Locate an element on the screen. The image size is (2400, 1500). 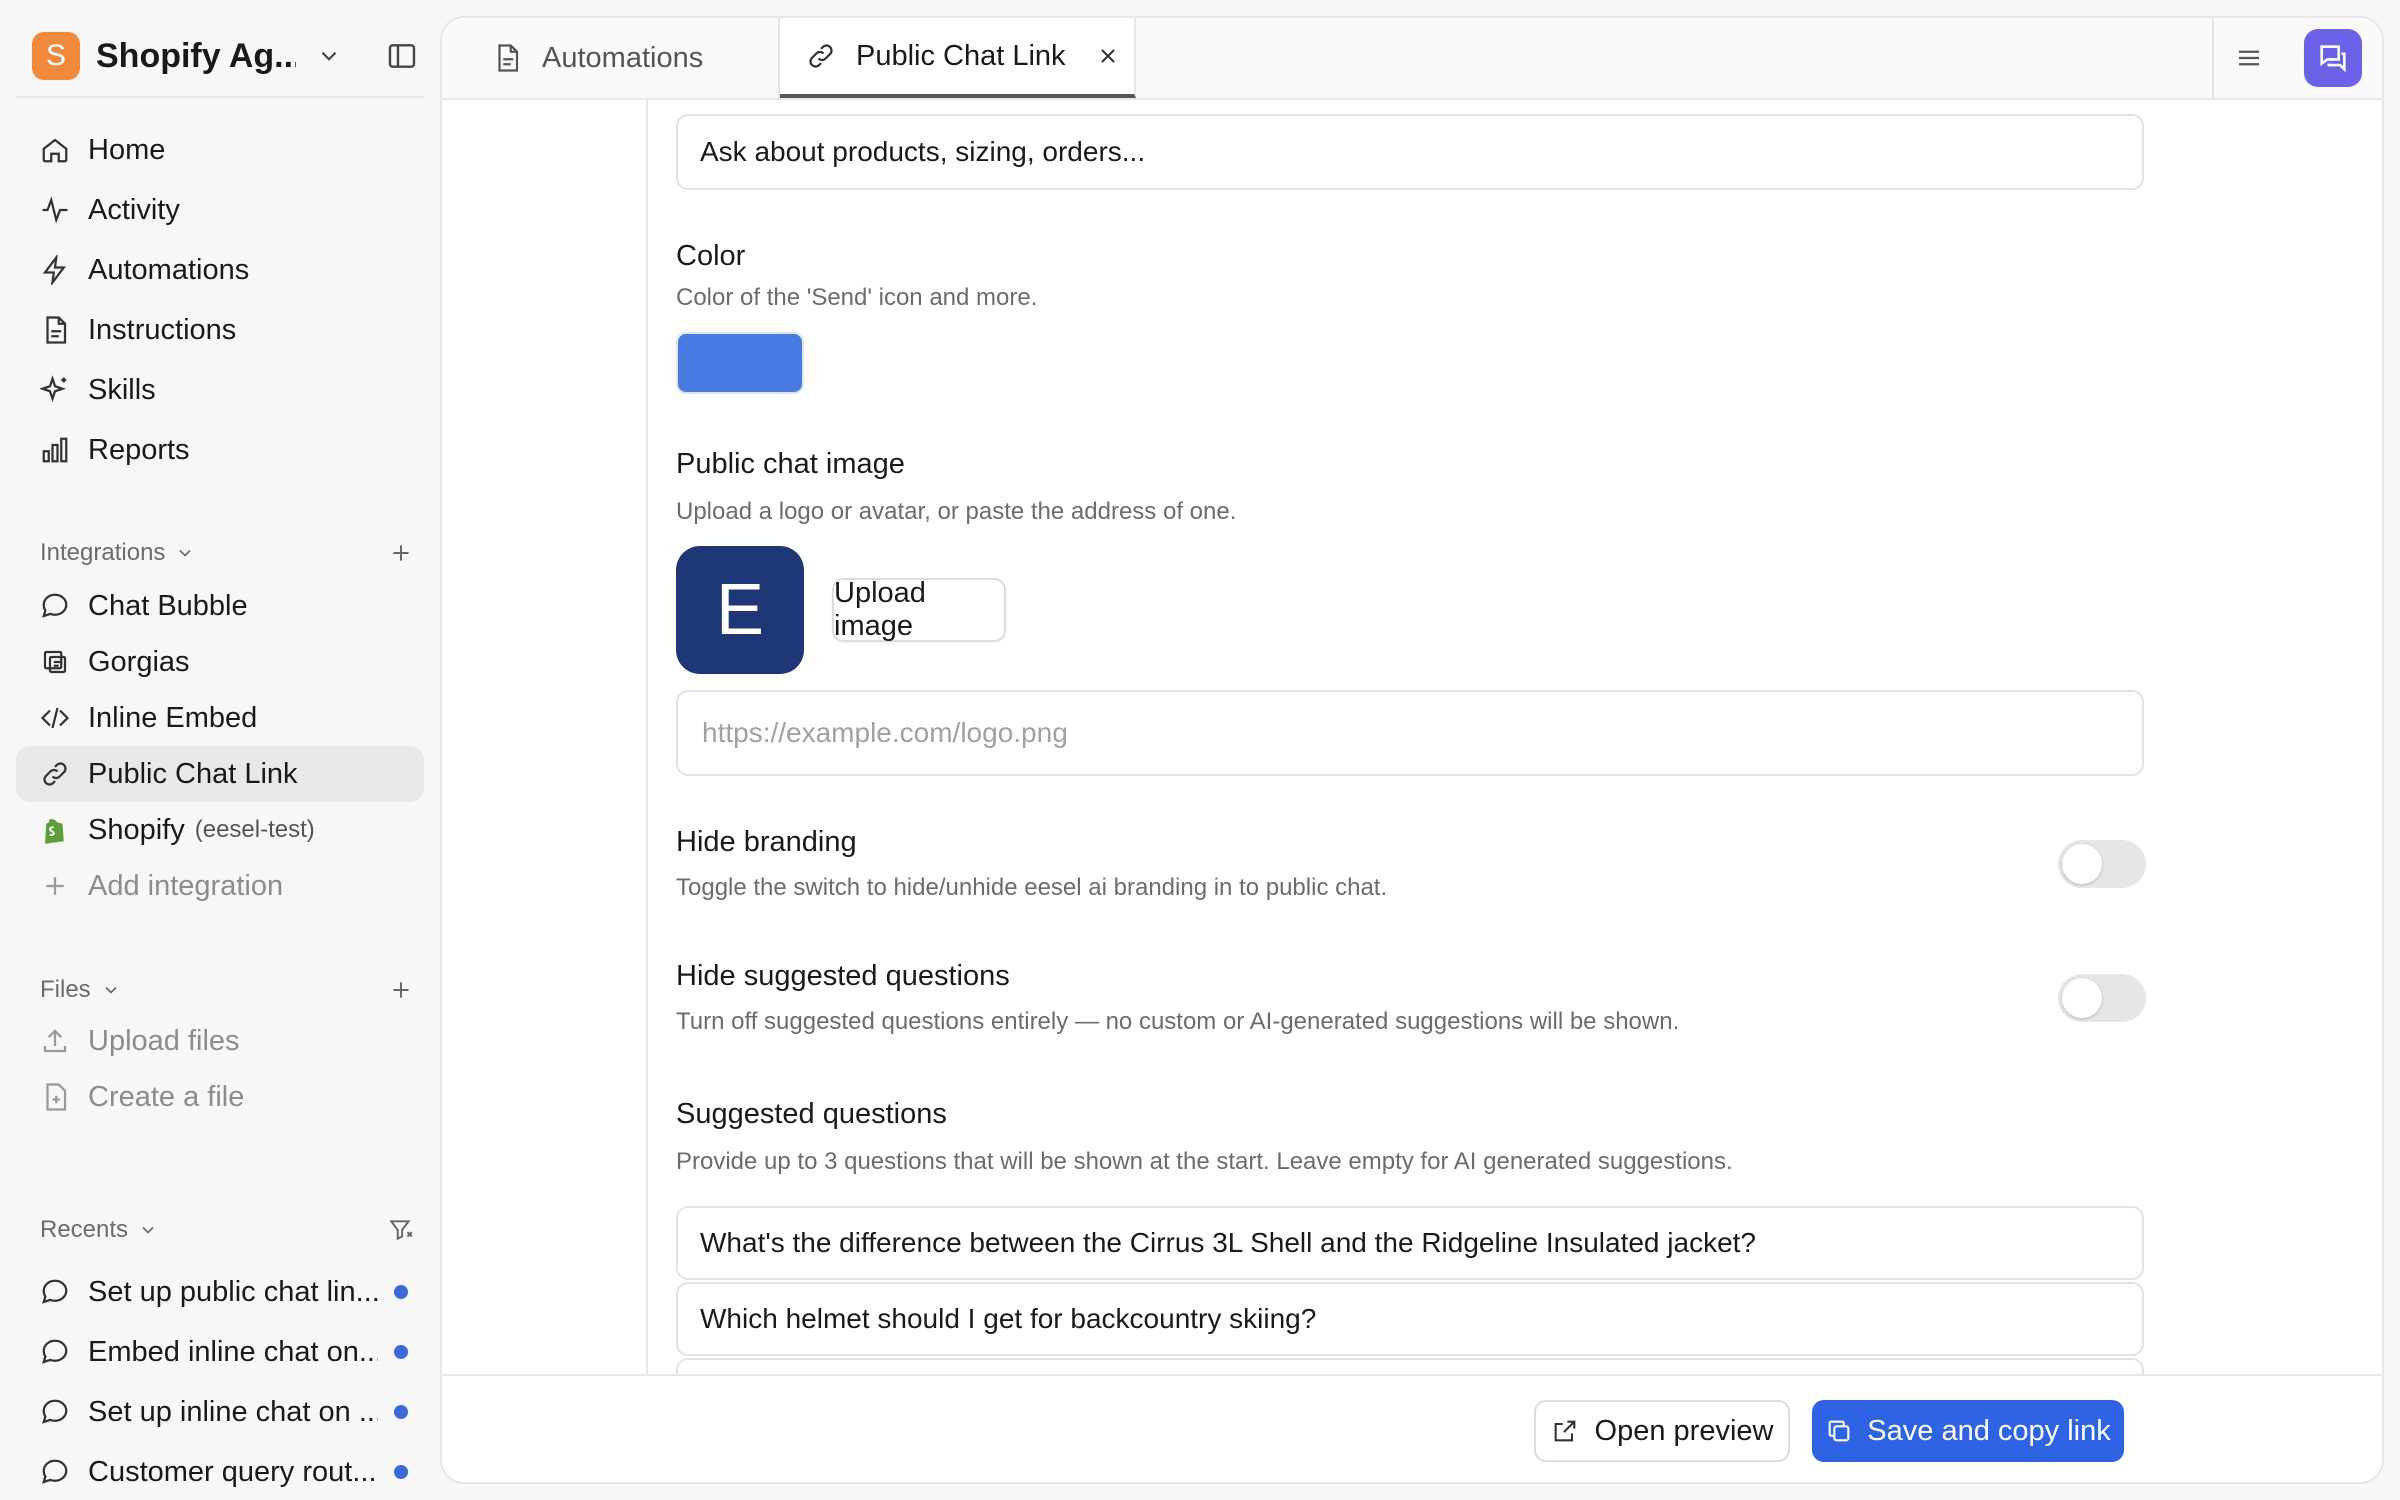
save-and-copy-link-button: Save and copy link is located at coordinates (1968, 1431).